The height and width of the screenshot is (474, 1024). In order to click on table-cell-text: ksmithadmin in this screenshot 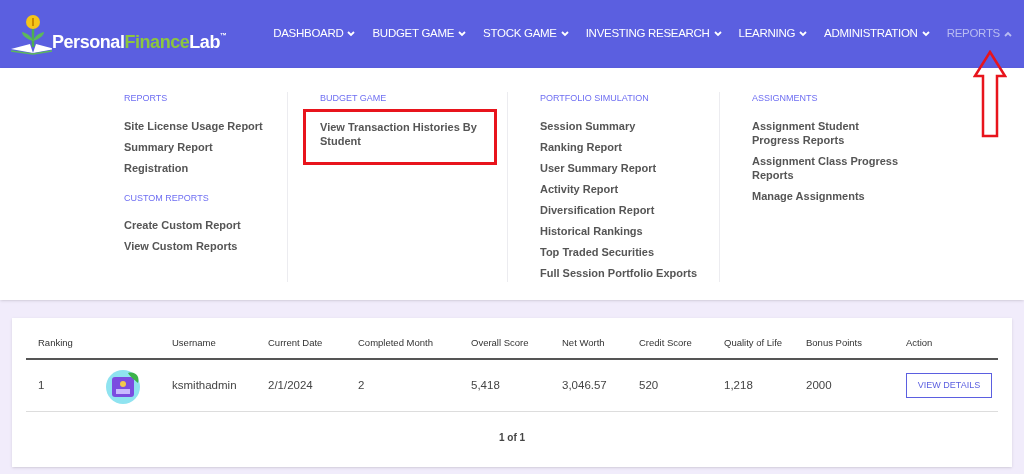, I will do `click(205, 386)`.